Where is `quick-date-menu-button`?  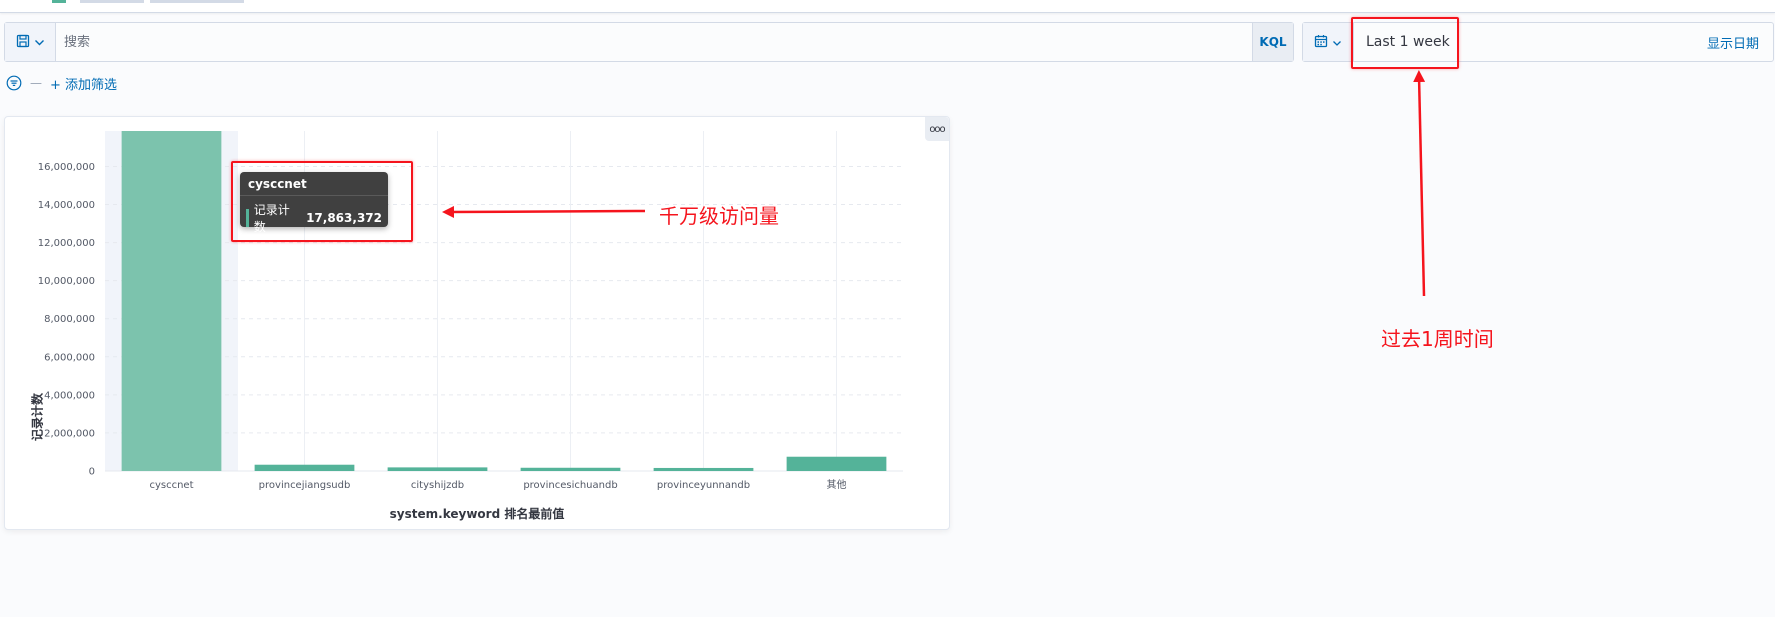 quick-date-menu-button is located at coordinates (1328, 42).